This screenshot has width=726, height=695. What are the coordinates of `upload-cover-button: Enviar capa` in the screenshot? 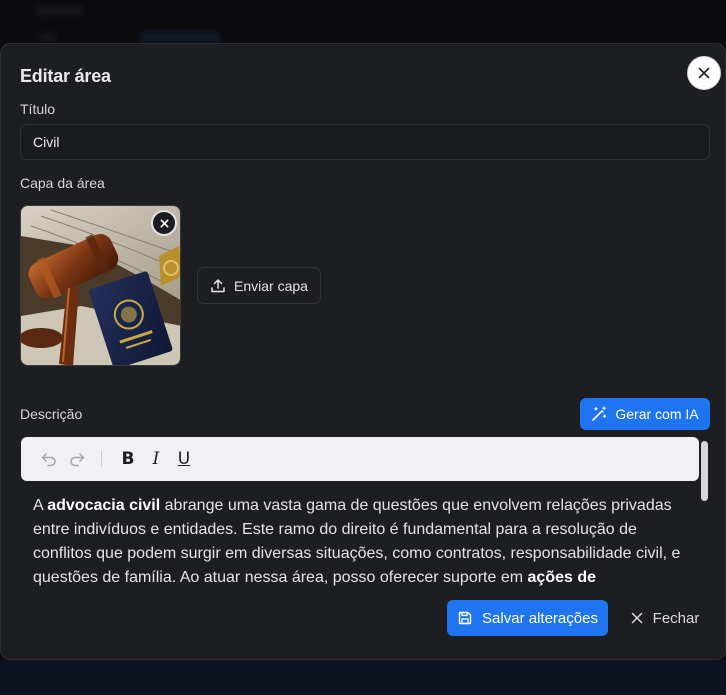 It's located at (259, 285).